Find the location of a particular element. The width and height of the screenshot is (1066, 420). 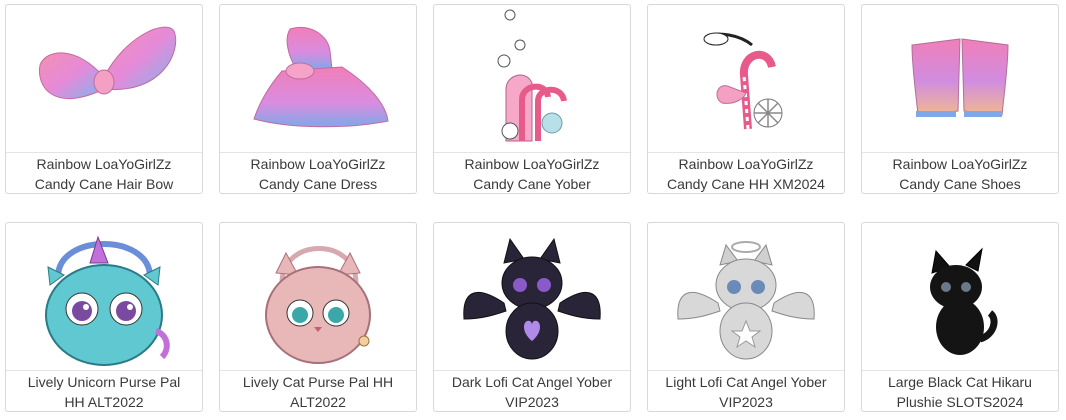

item-name-line1: Dark Lofi Cat Angel Yober is located at coordinates (532, 382).